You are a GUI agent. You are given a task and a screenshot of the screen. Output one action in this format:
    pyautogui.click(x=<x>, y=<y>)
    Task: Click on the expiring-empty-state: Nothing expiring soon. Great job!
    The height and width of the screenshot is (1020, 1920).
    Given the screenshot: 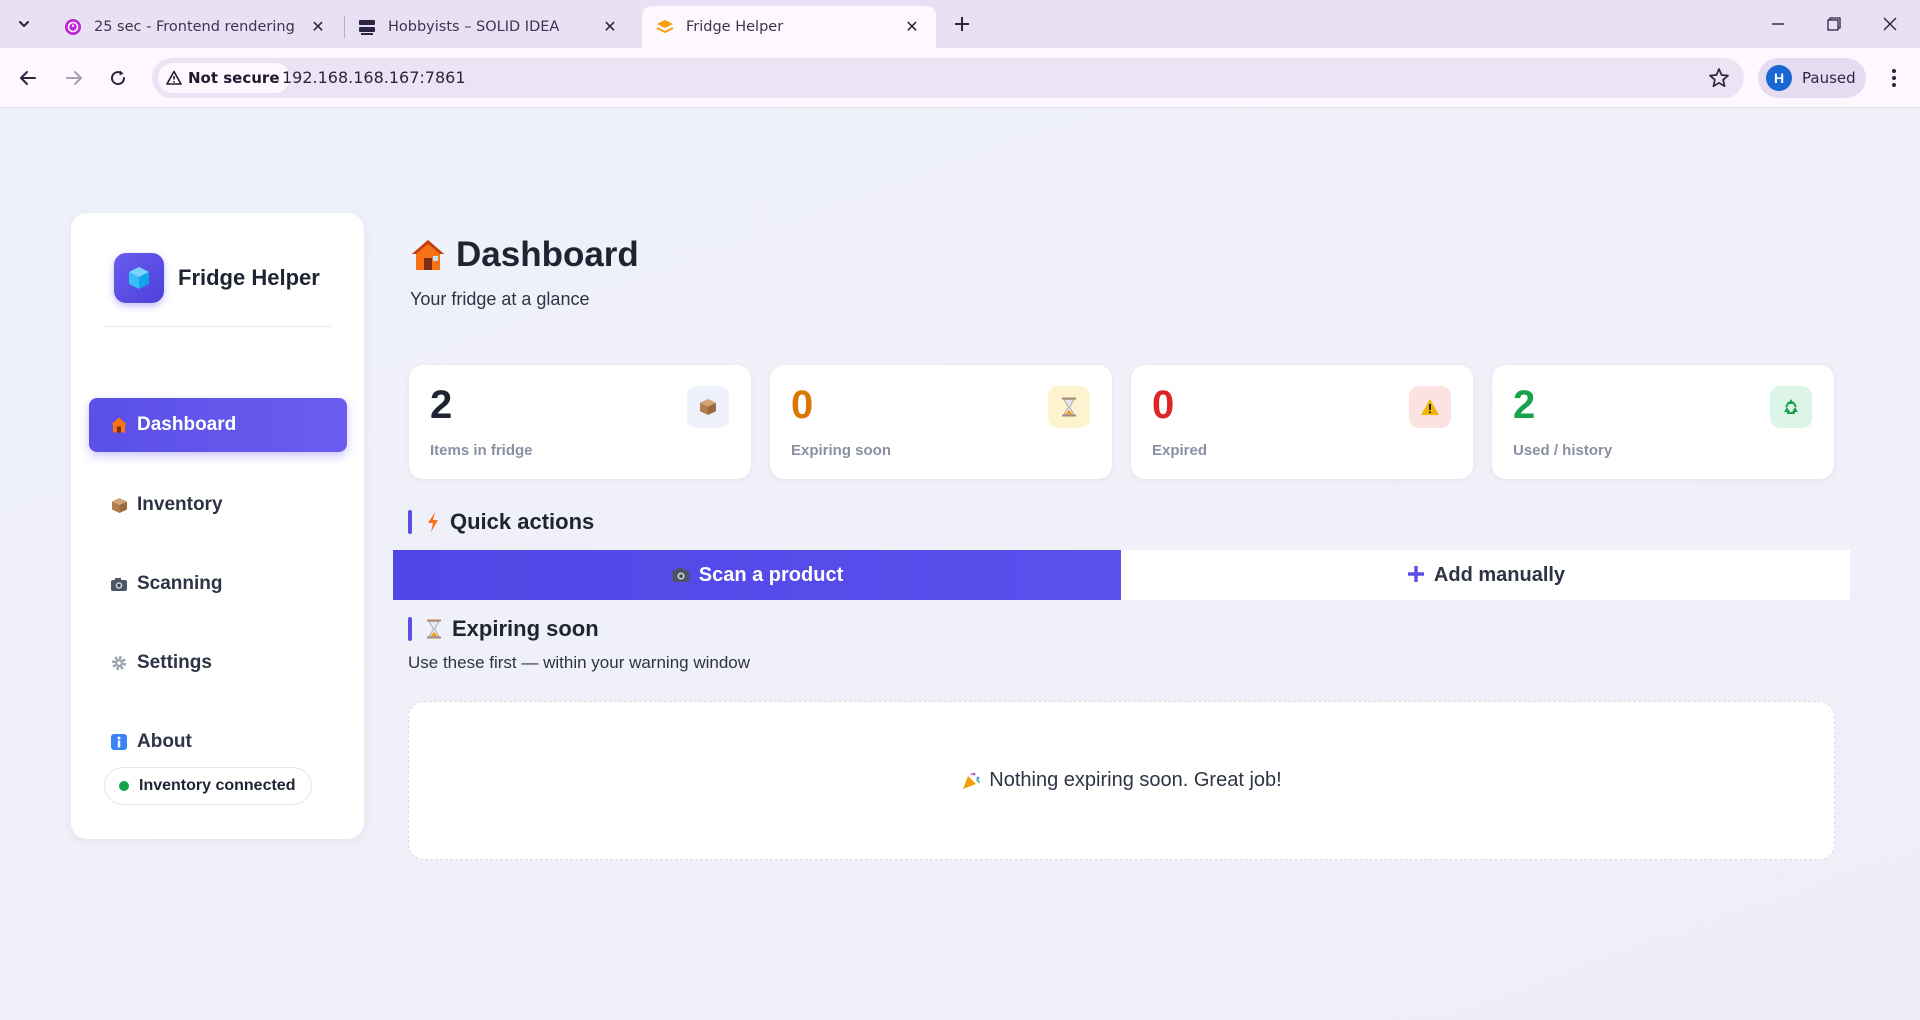 What is the action you would take?
    pyautogui.click(x=1121, y=780)
    